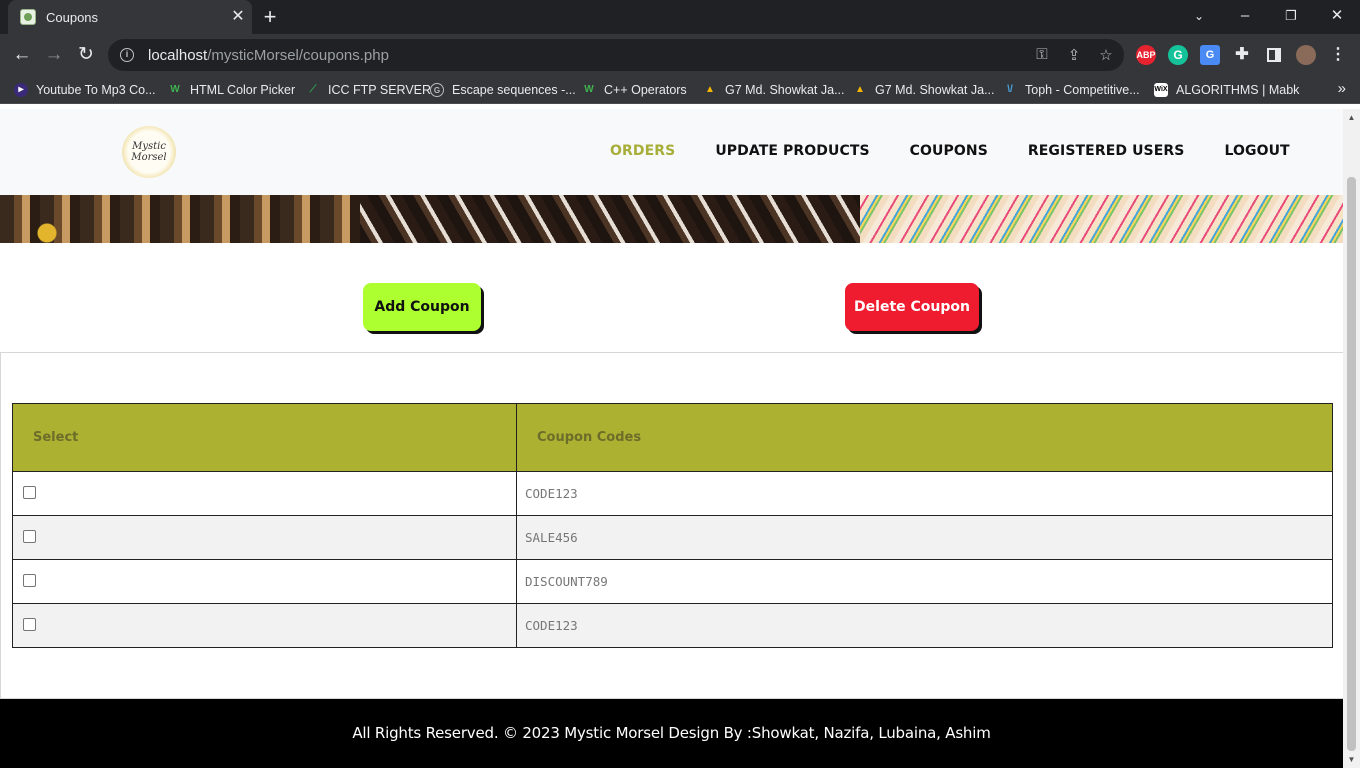  I want to click on side-panel-icon, so click(1274, 55).